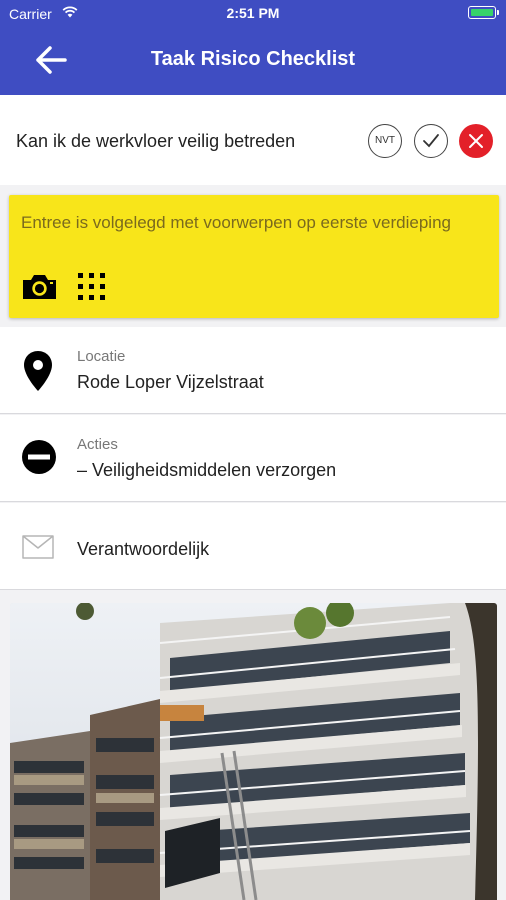 This screenshot has height=900, width=506. What do you see at coordinates (39, 459) in the screenshot?
I see `minus-circle-icon` at bounding box center [39, 459].